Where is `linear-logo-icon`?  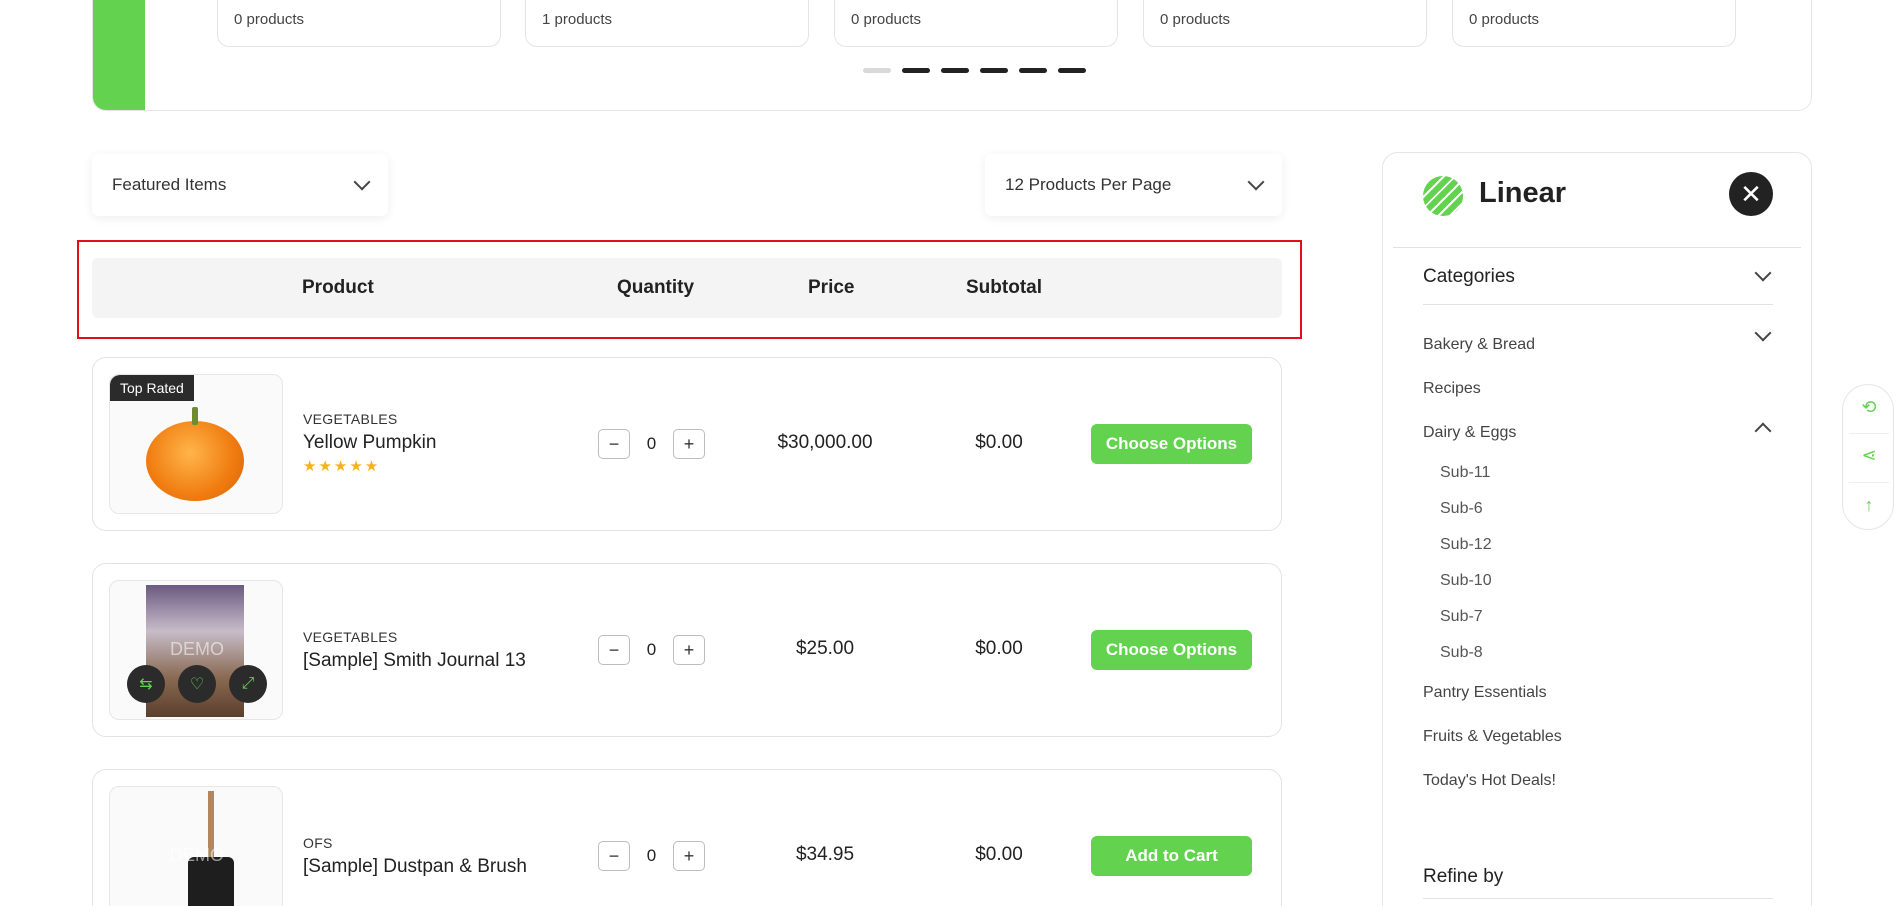 linear-logo-icon is located at coordinates (1443, 196).